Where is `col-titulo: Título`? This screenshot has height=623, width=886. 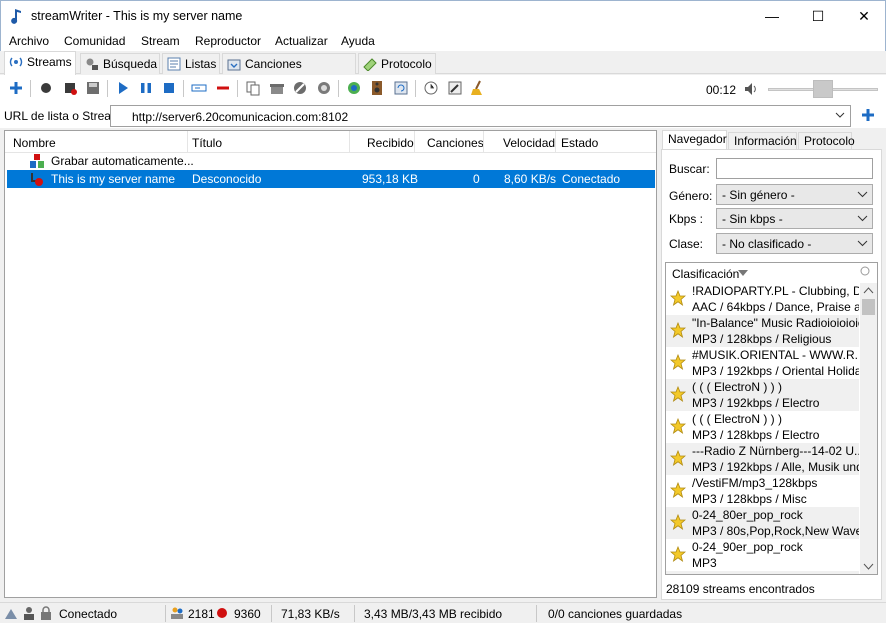 col-titulo: Título is located at coordinates (207, 143).